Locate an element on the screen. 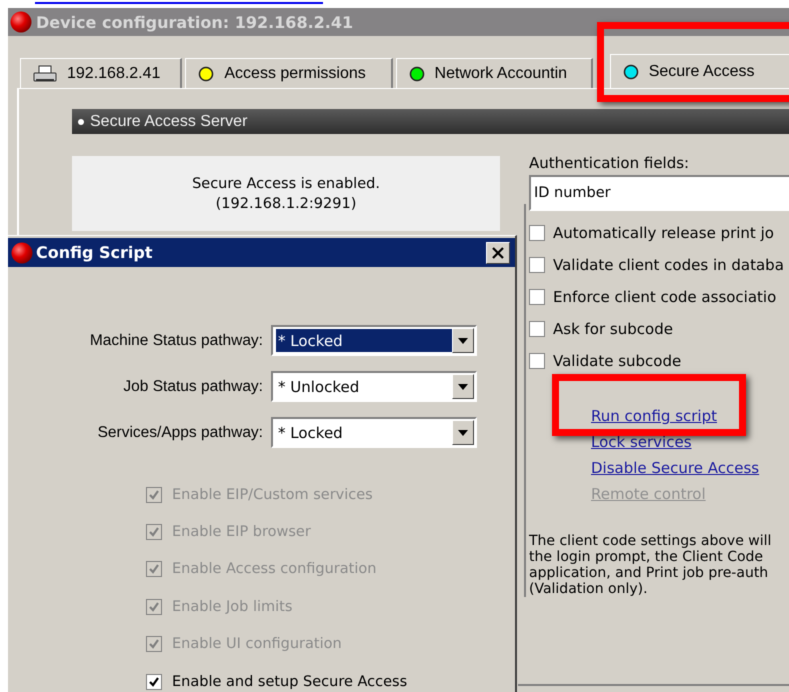 This screenshot has height=692, width=789. checkbox-label: Enable Access configuration is located at coordinates (274, 569).